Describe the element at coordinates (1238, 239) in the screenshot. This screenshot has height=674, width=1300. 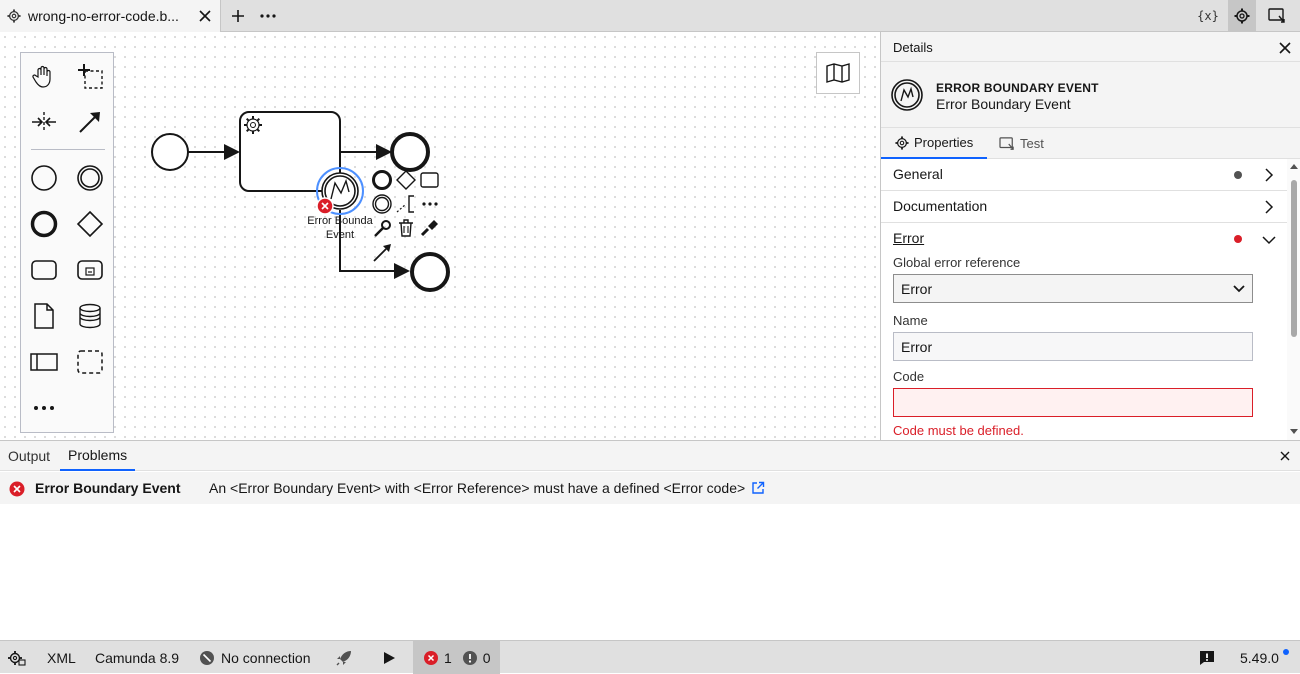
I see `group-error-indicator` at that location.